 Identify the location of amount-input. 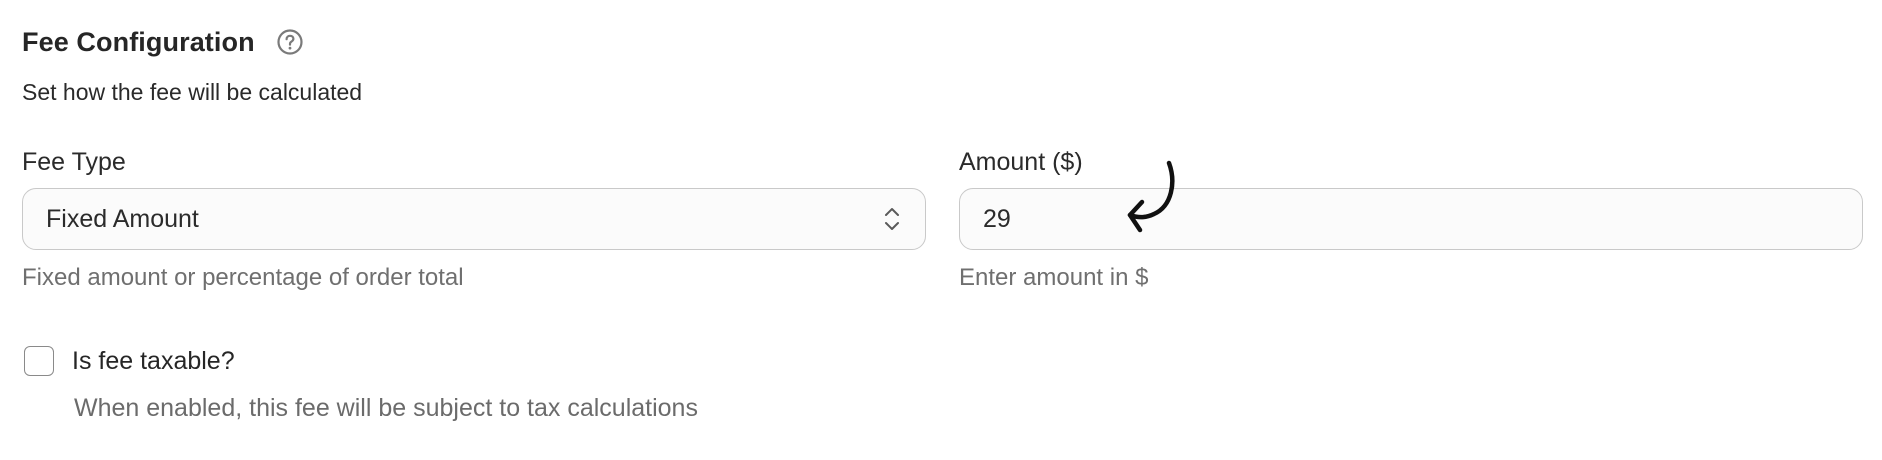
(1411, 219).